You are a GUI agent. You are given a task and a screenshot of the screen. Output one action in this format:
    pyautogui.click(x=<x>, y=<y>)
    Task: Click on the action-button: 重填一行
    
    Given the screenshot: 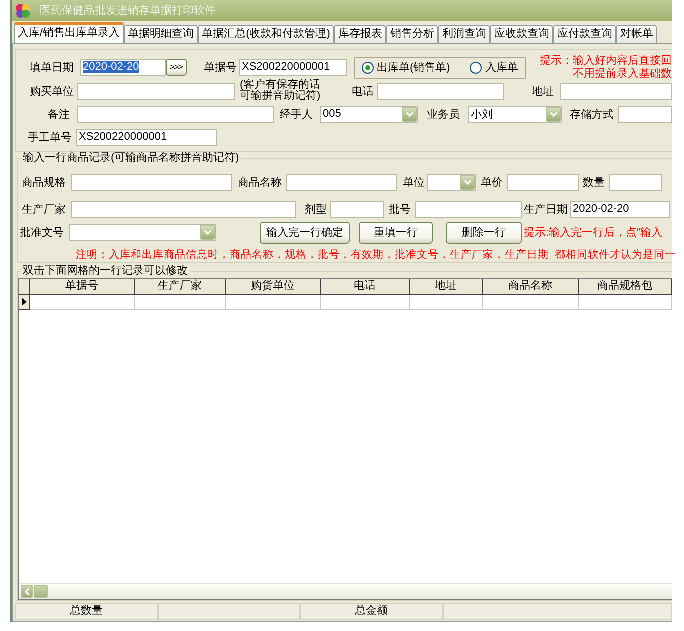 What is the action you would take?
    pyautogui.click(x=396, y=233)
    